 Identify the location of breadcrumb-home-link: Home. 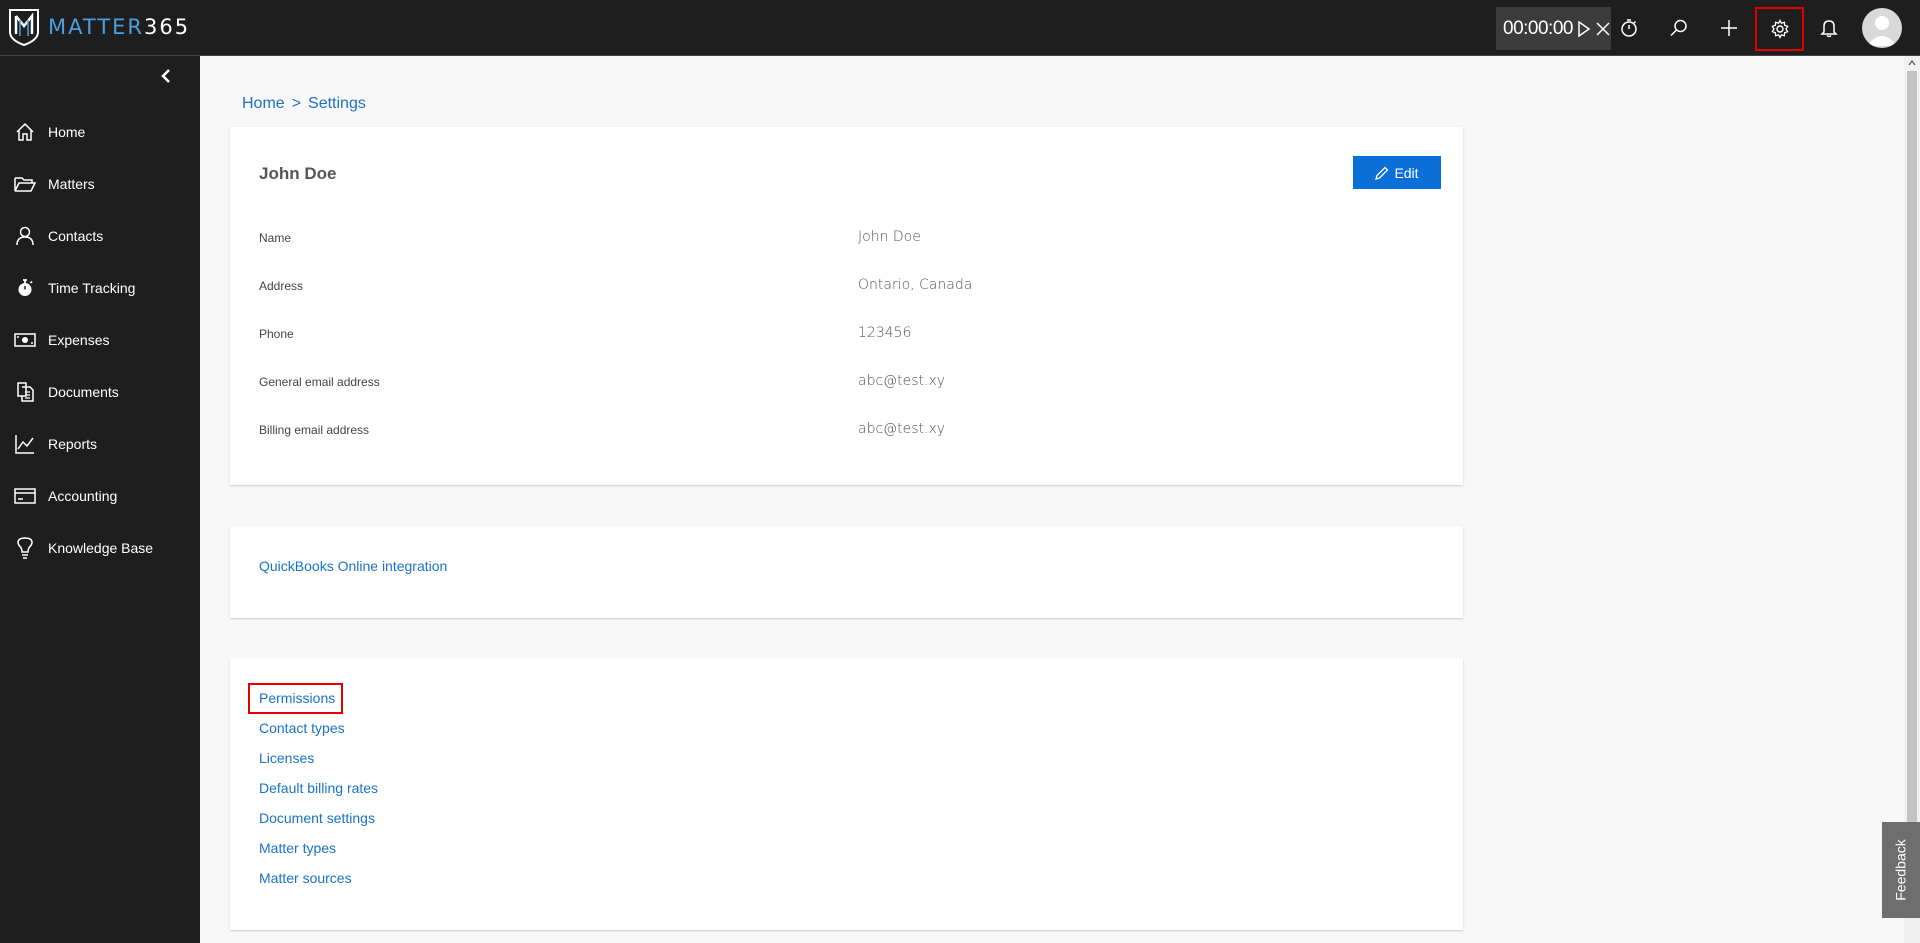
(263, 103).